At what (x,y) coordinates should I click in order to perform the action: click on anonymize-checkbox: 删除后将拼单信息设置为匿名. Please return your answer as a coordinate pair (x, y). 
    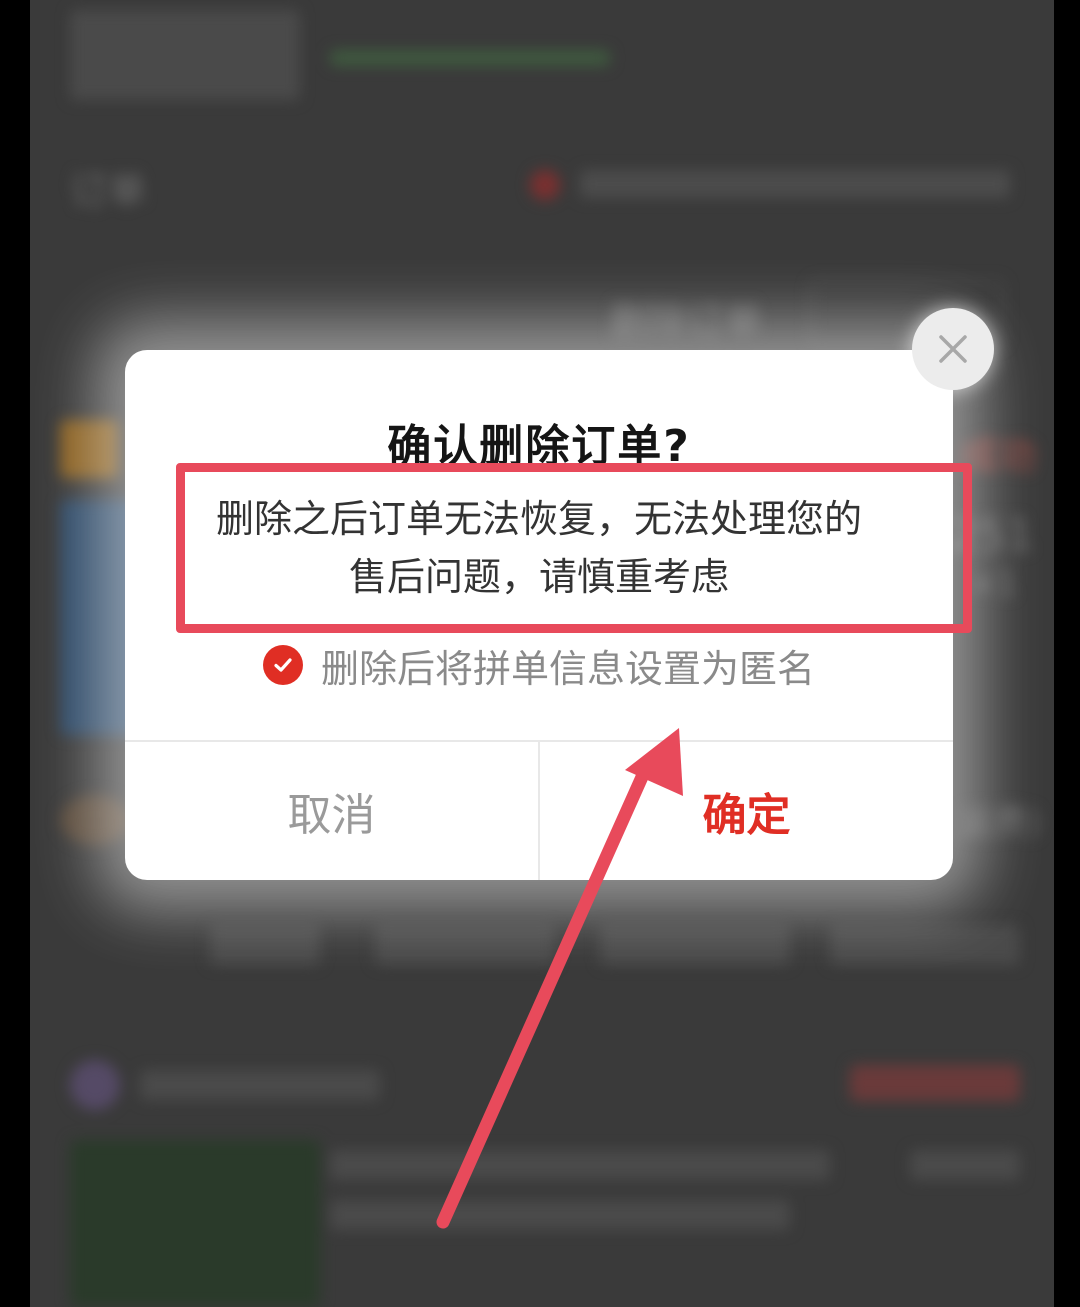
    Looking at the image, I should click on (539, 665).